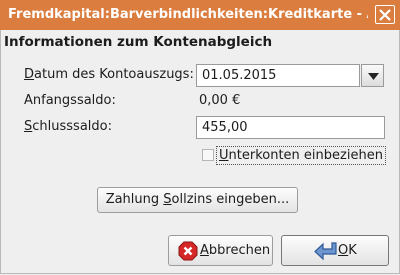 The width and height of the screenshot is (400, 275). Describe the element at coordinates (352, 250) in the screenshot. I see `ok-label-rest: K` at that location.